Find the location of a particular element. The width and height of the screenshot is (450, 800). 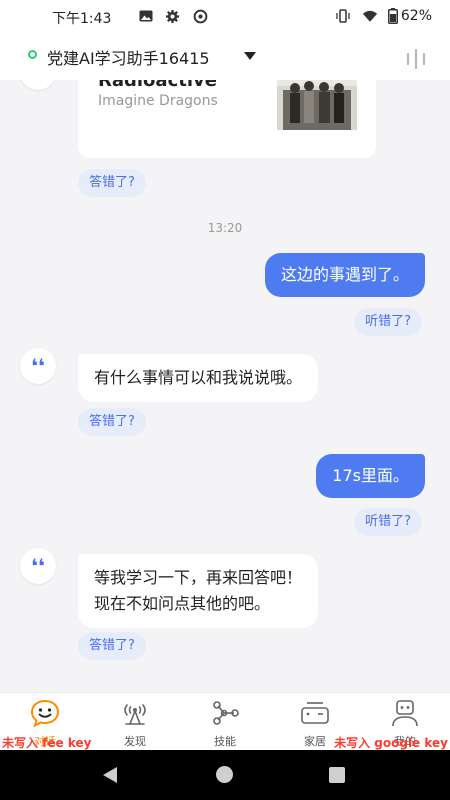

message-text: 这边的事遇到了。 is located at coordinates (344, 274).